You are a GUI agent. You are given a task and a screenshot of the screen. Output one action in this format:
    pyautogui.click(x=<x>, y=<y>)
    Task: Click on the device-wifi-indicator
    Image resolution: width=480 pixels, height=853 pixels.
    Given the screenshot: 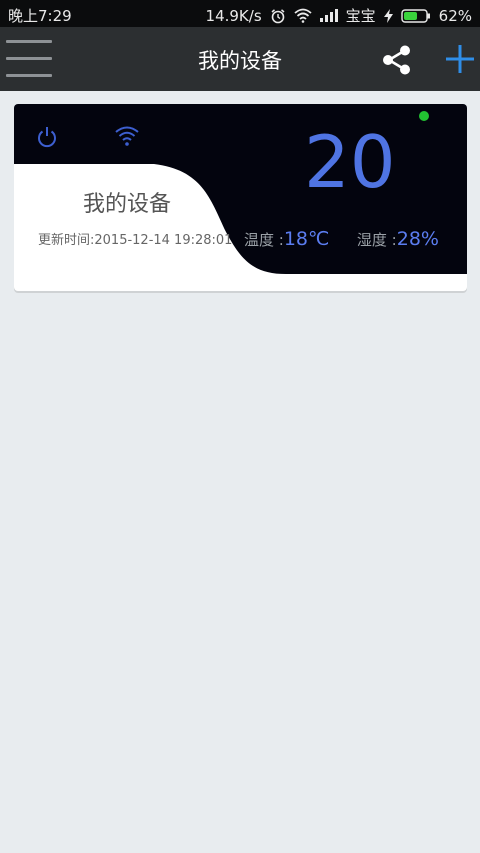 What is the action you would take?
    pyautogui.click(x=127, y=136)
    